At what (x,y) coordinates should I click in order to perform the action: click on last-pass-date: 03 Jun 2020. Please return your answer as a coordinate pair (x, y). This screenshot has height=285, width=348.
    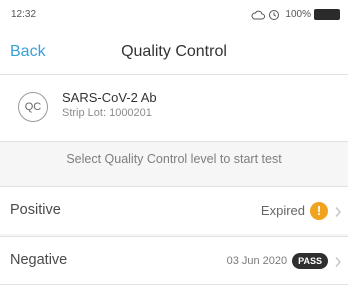
    Looking at the image, I should click on (257, 260).